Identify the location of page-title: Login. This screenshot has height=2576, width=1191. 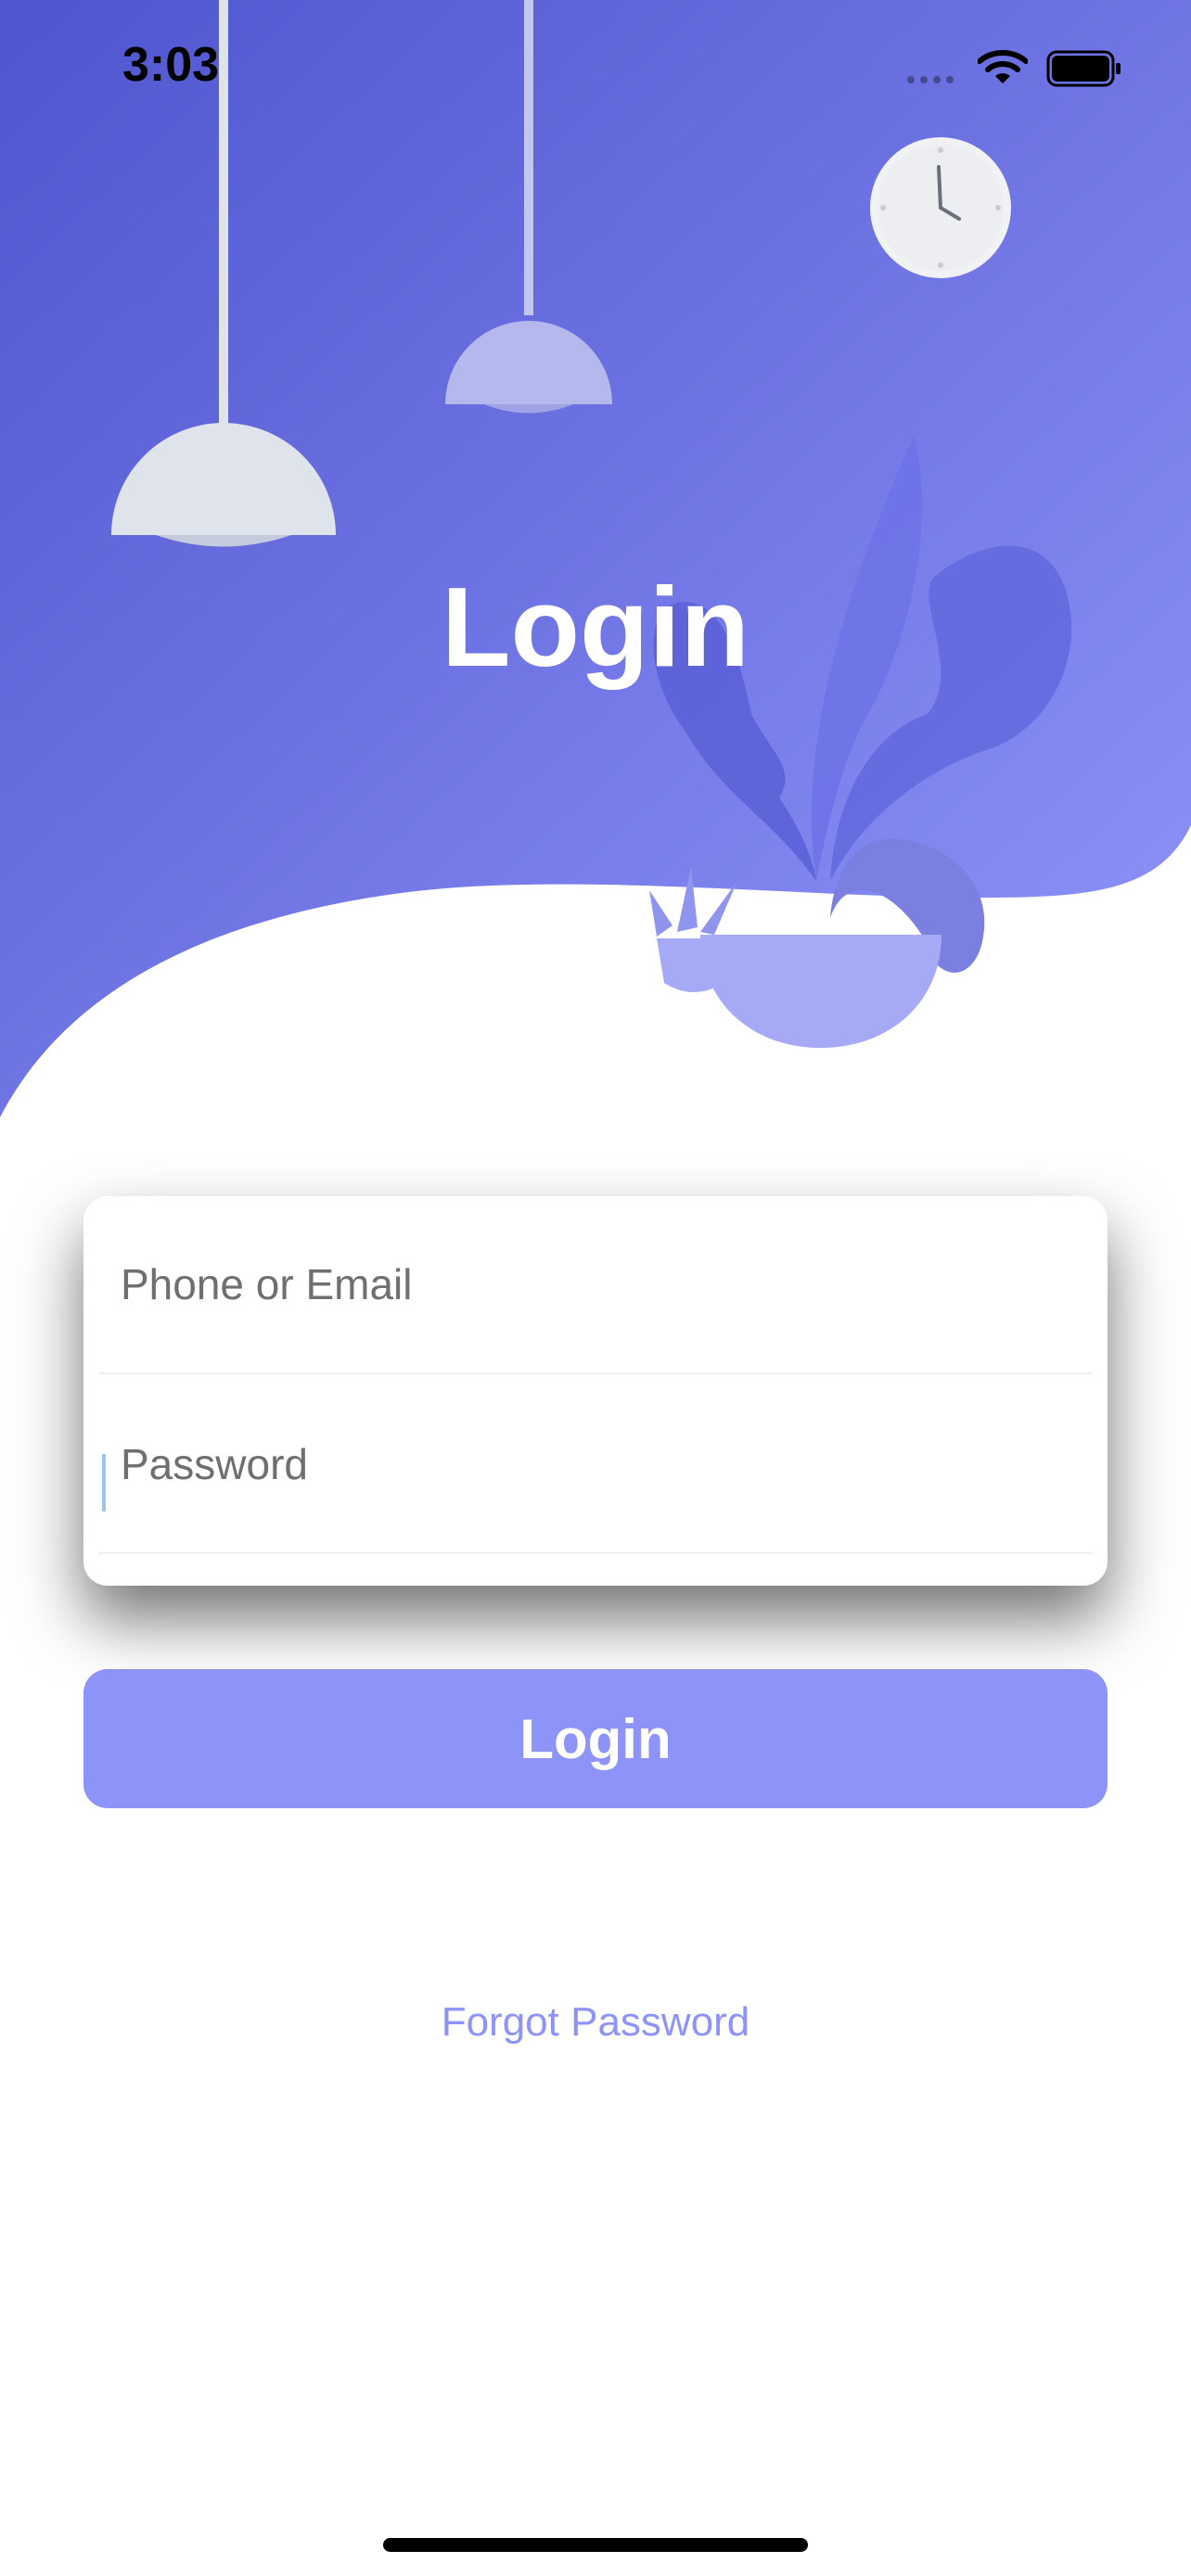
(595, 627).